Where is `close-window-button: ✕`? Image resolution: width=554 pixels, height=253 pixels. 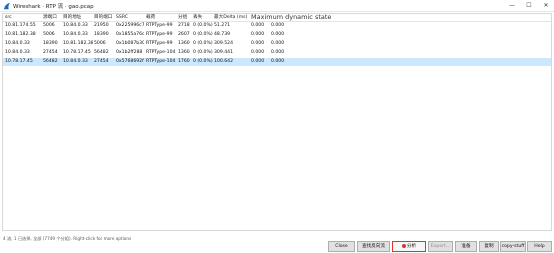 close-window-button: ✕ is located at coordinates (546, 5).